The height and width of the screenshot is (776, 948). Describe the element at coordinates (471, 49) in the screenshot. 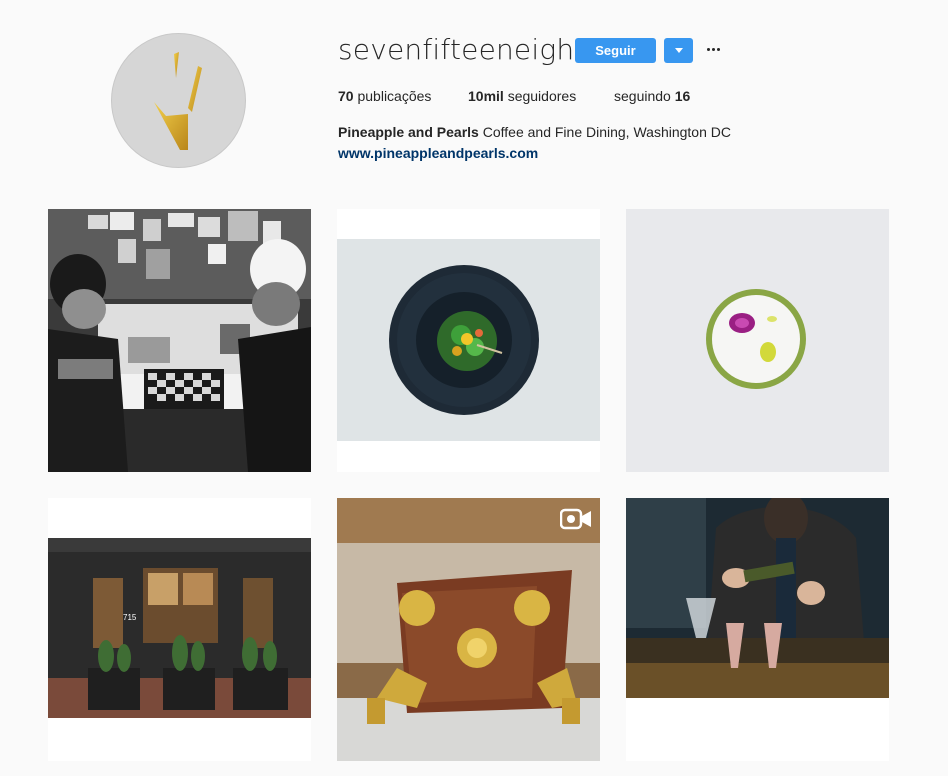

I see `profile-username: sevenfifteeneighth` at that location.